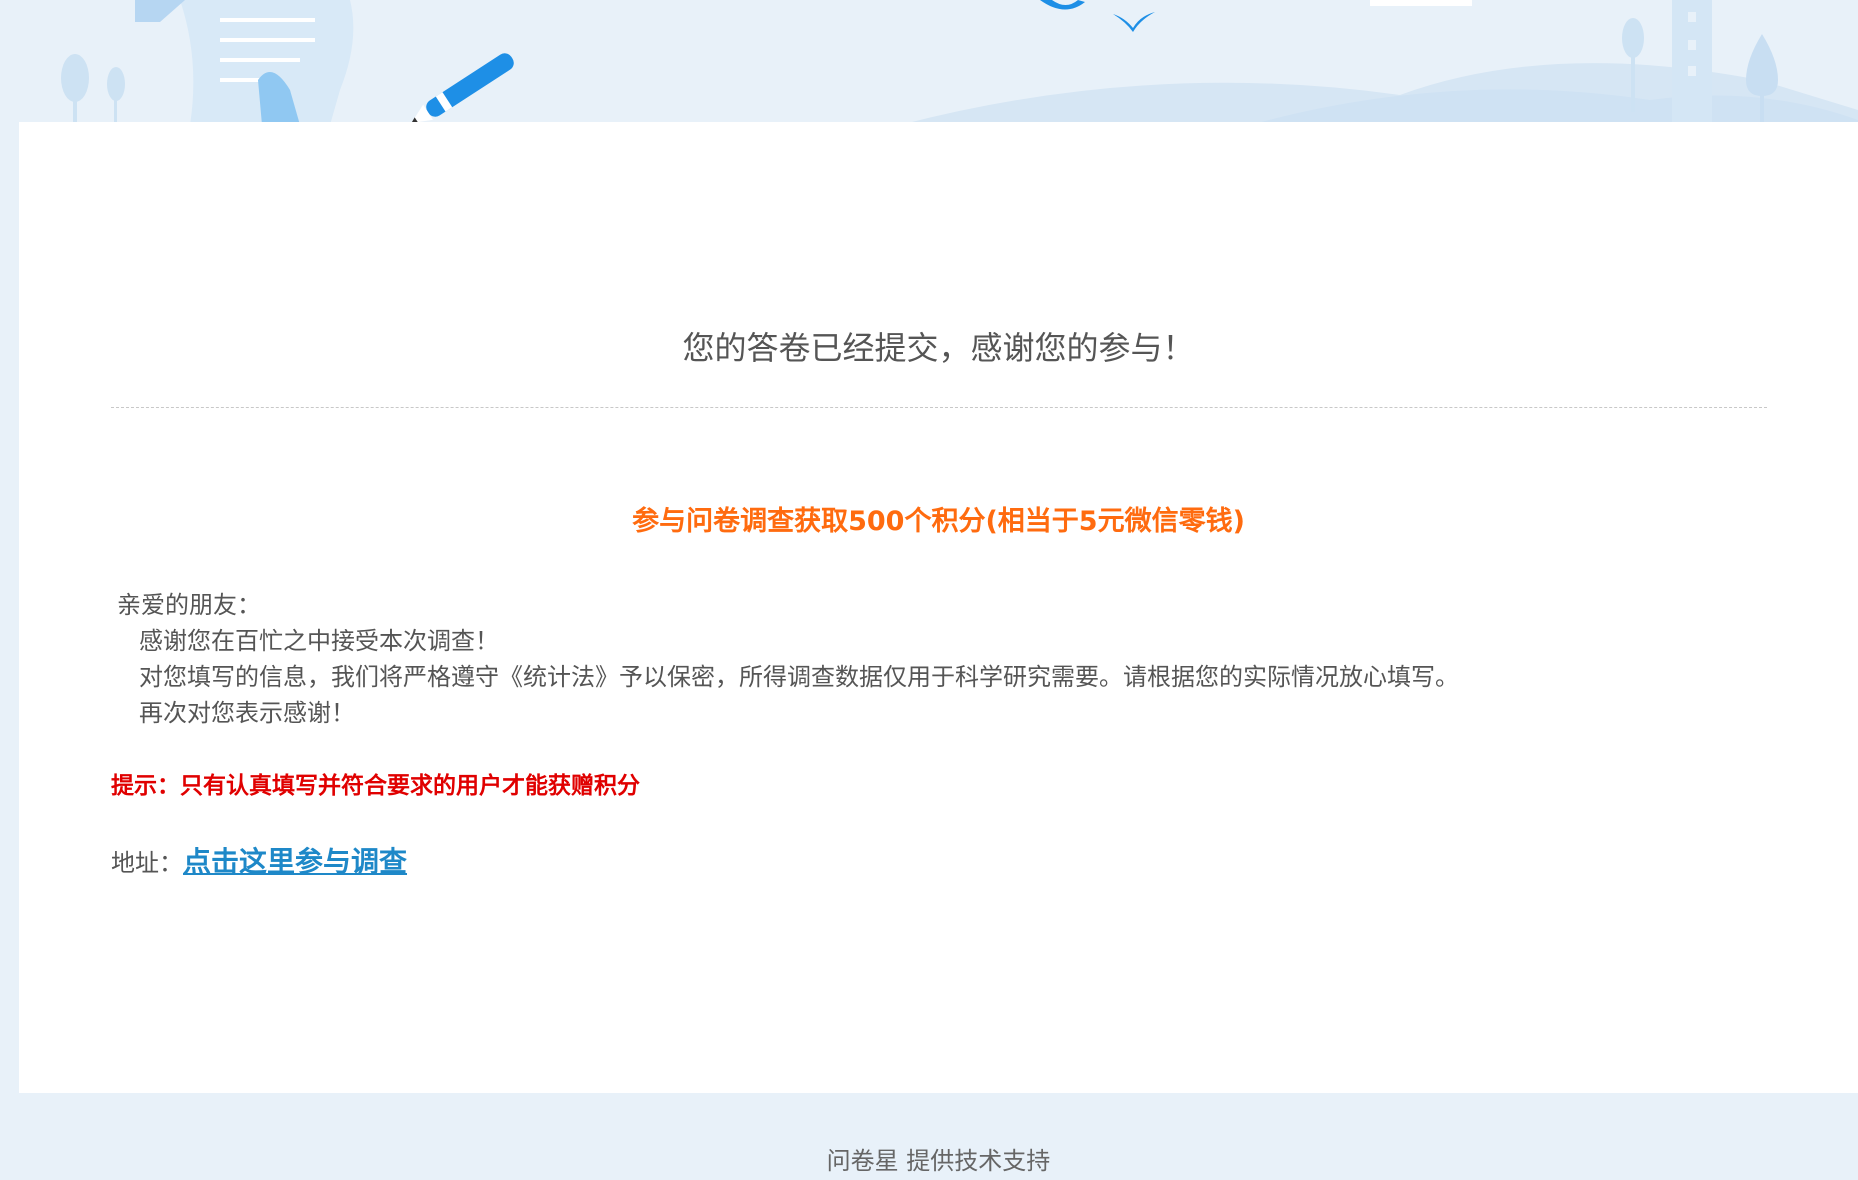  I want to click on title-divider, so click(939, 407).